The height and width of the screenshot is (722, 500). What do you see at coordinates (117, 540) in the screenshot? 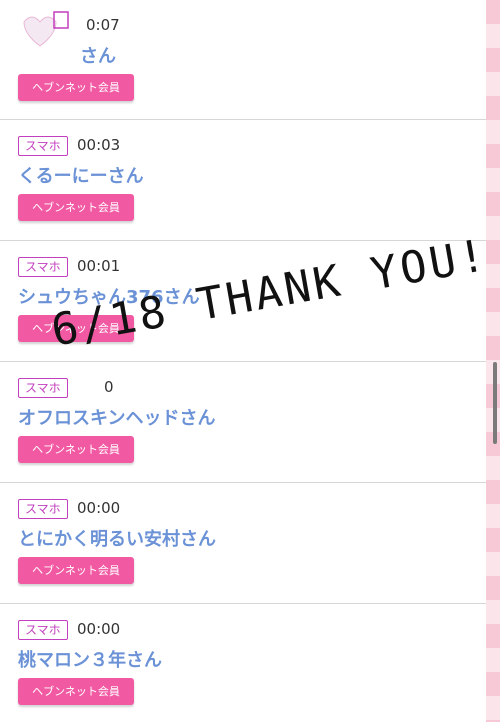
I see `visitor-name: とにかく明るい安村さん` at bounding box center [117, 540].